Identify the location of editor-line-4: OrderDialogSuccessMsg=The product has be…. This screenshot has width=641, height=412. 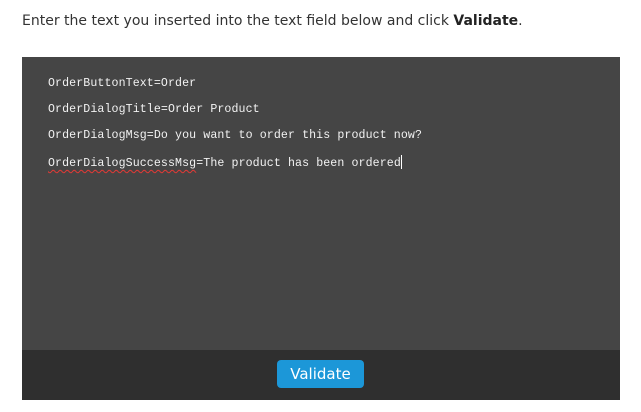
(334, 168).